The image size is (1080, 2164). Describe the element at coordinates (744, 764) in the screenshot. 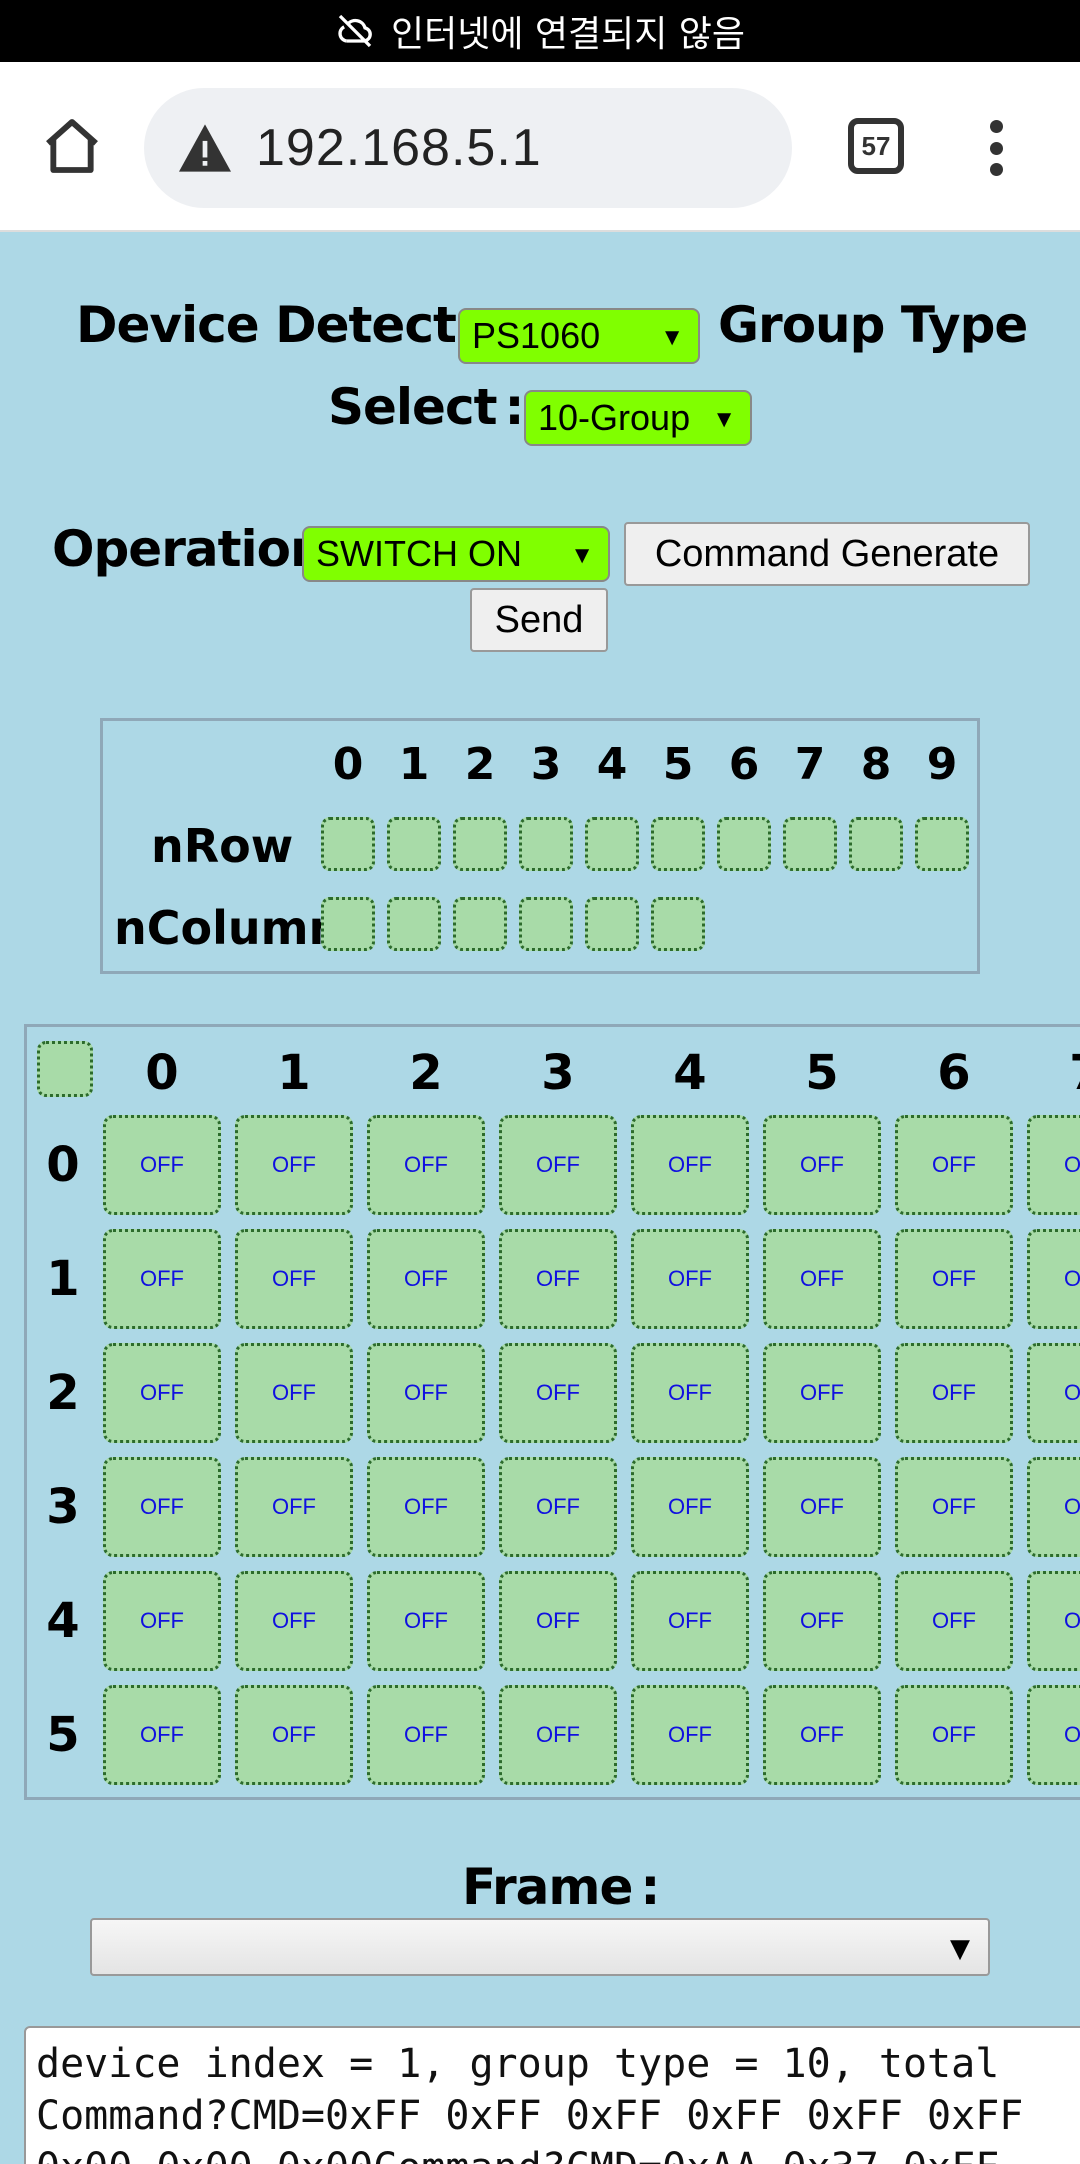

I see `rc-column-header: 6` at that location.